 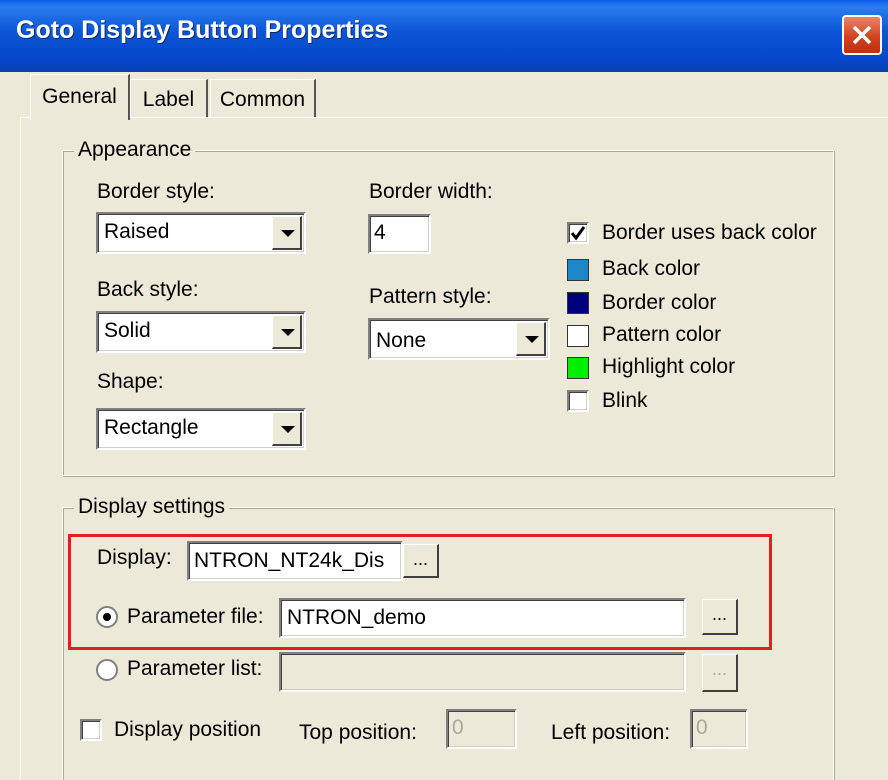 What do you see at coordinates (661, 335) in the screenshot?
I see `pattern-color-label: Pattern color` at bounding box center [661, 335].